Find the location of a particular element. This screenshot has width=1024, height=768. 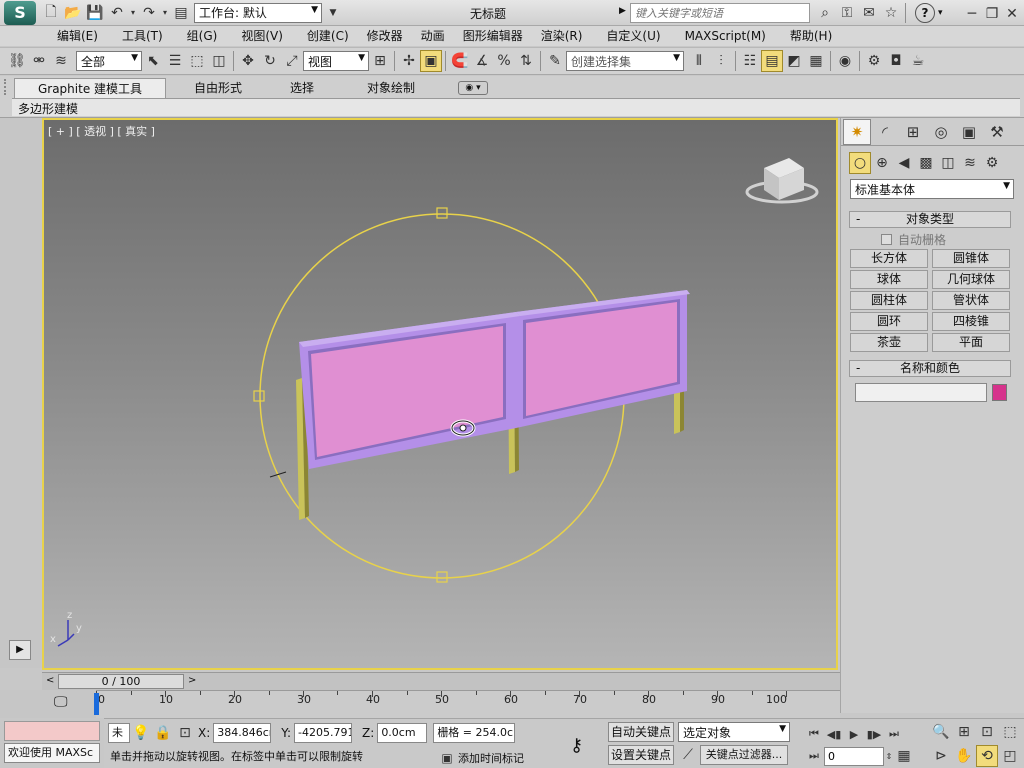

x-coordinate-field: 384.846cm is located at coordinates (242, 733).